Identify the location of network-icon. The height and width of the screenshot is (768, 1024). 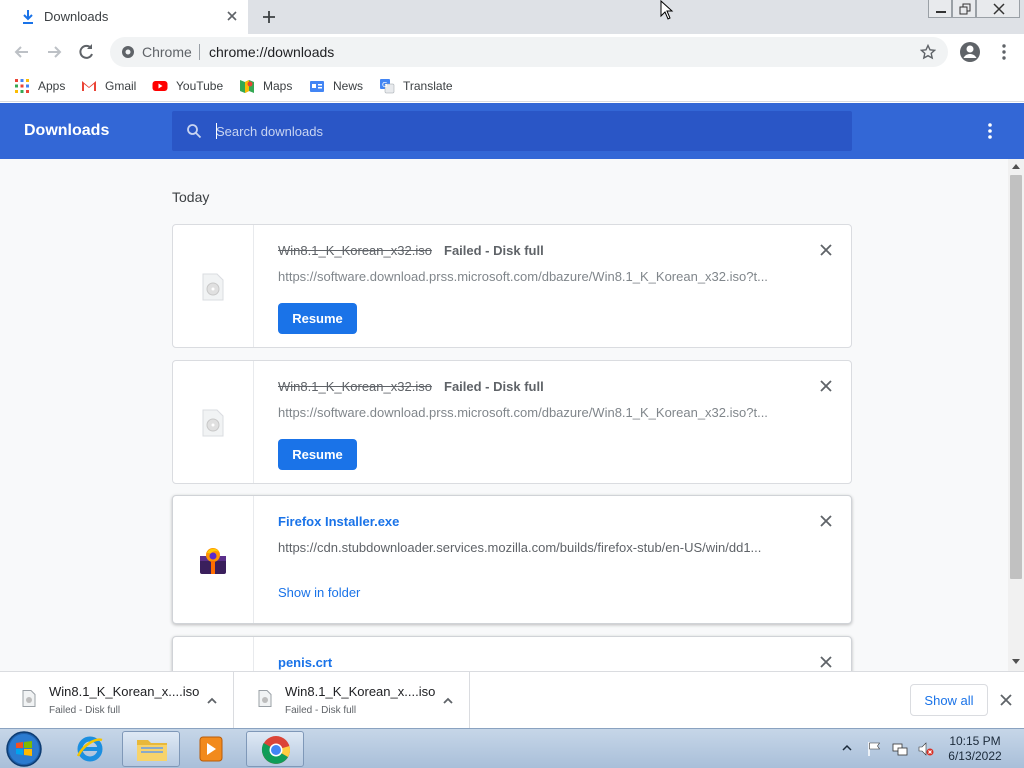
(900, 749).